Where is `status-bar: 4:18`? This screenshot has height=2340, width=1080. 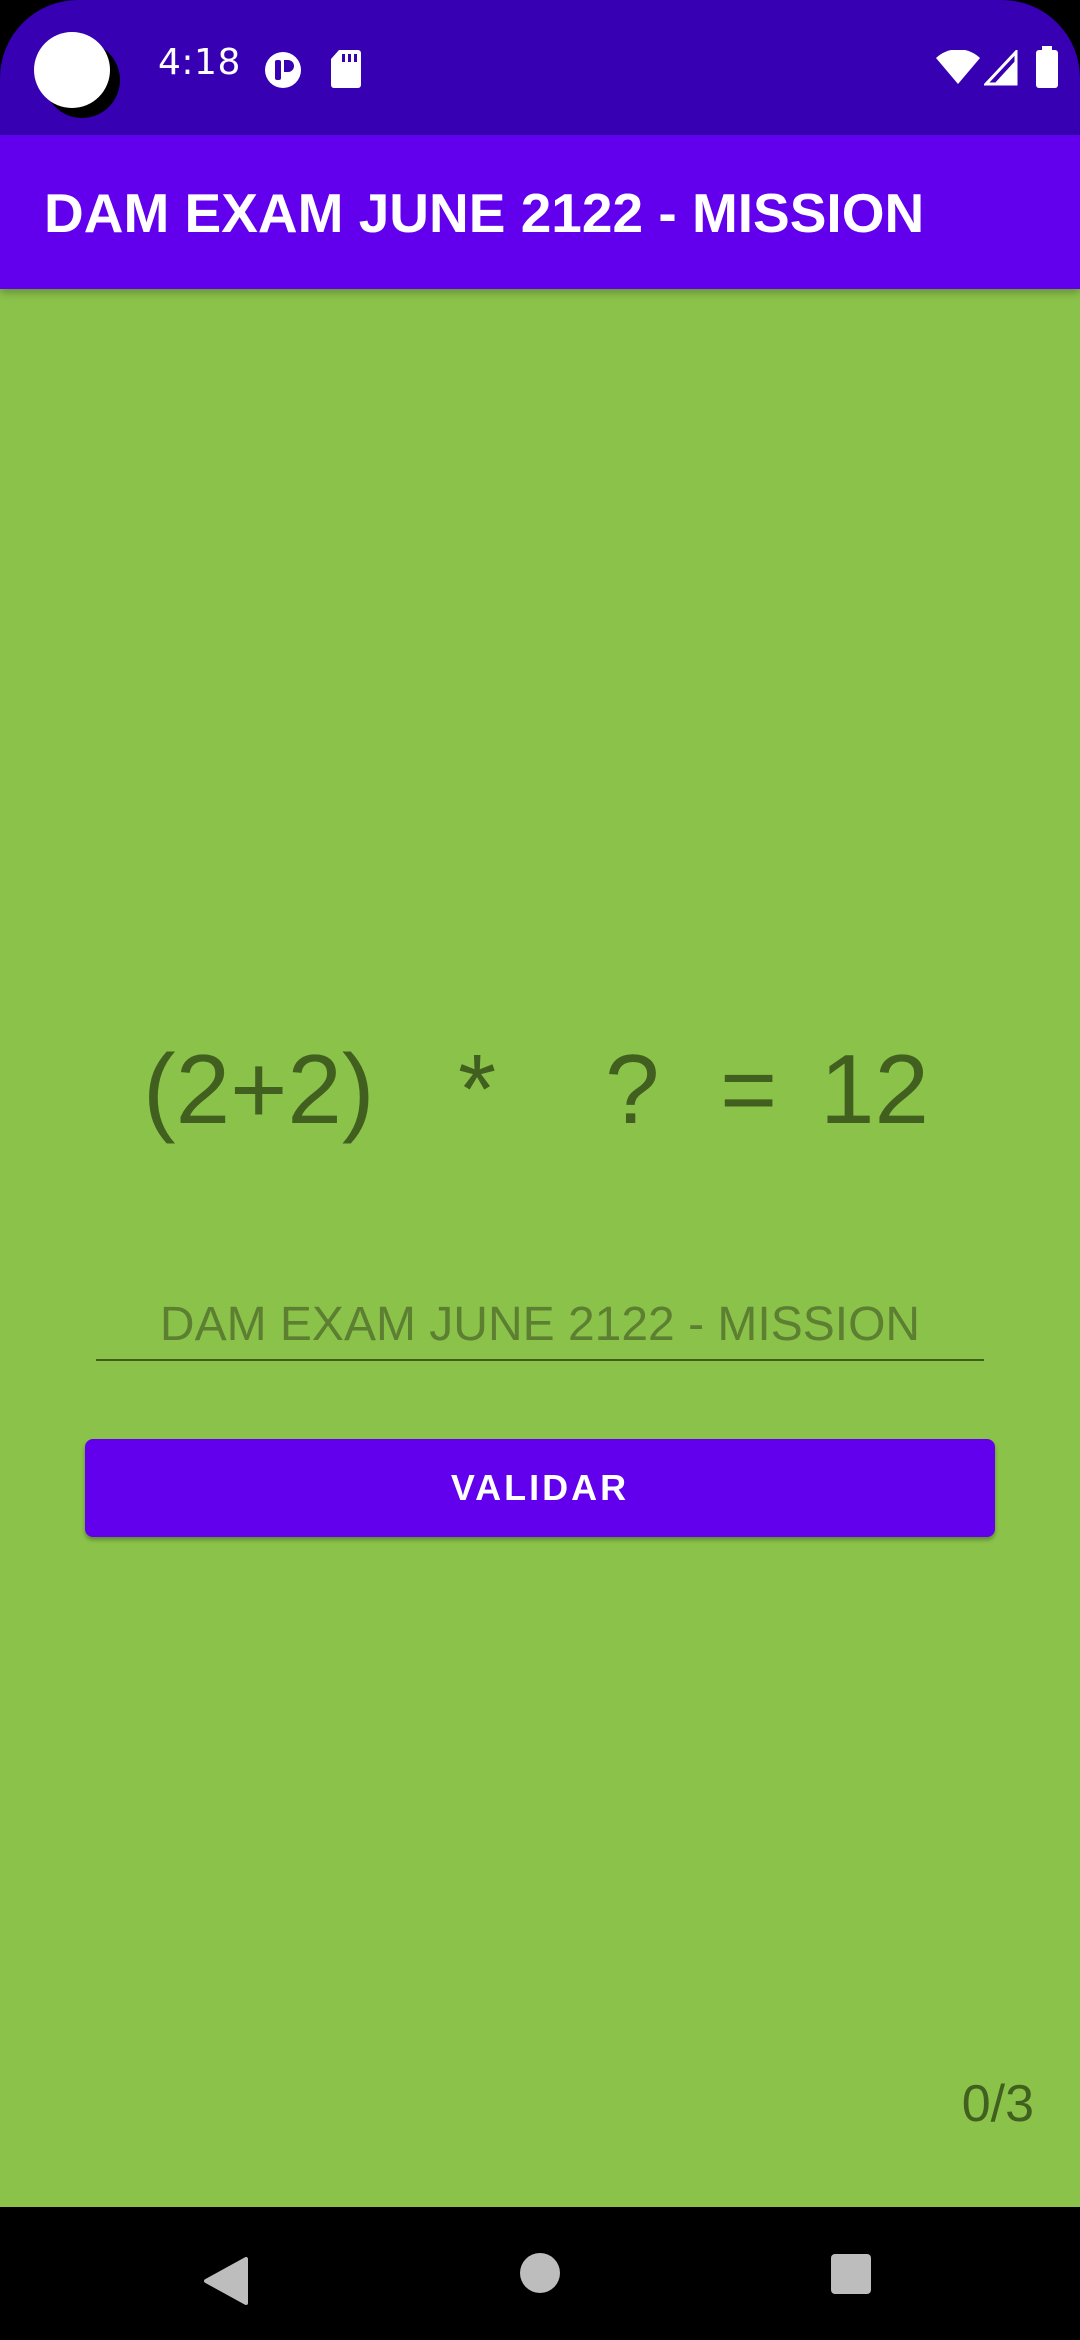
status-bar: 4:18 is located at coordinates (540, 67).